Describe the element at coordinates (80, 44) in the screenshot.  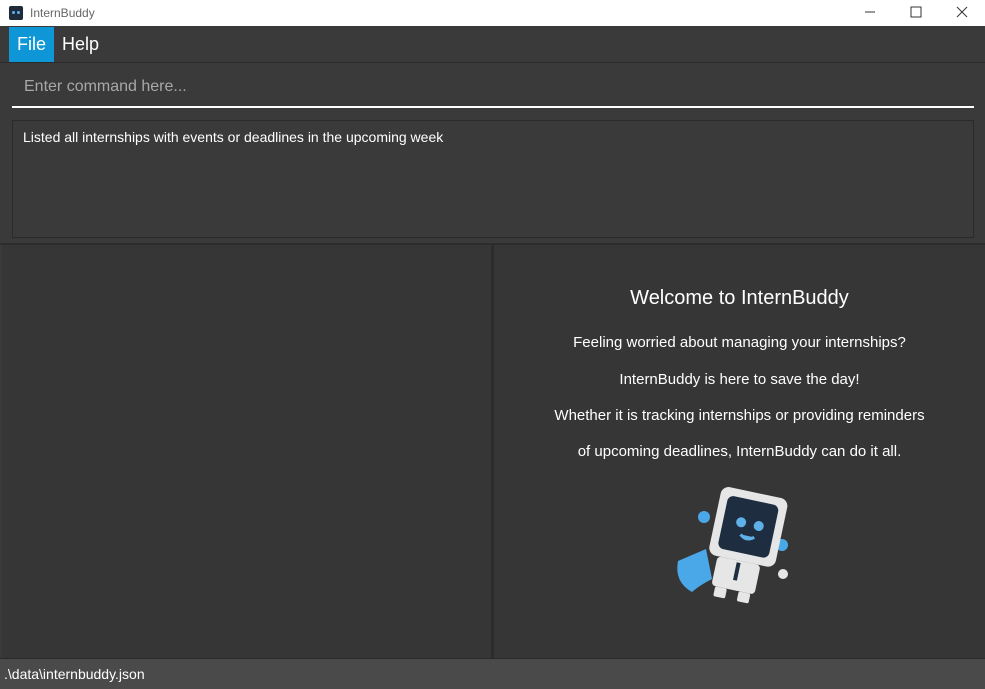
I see `menu-help: Help` at that location.